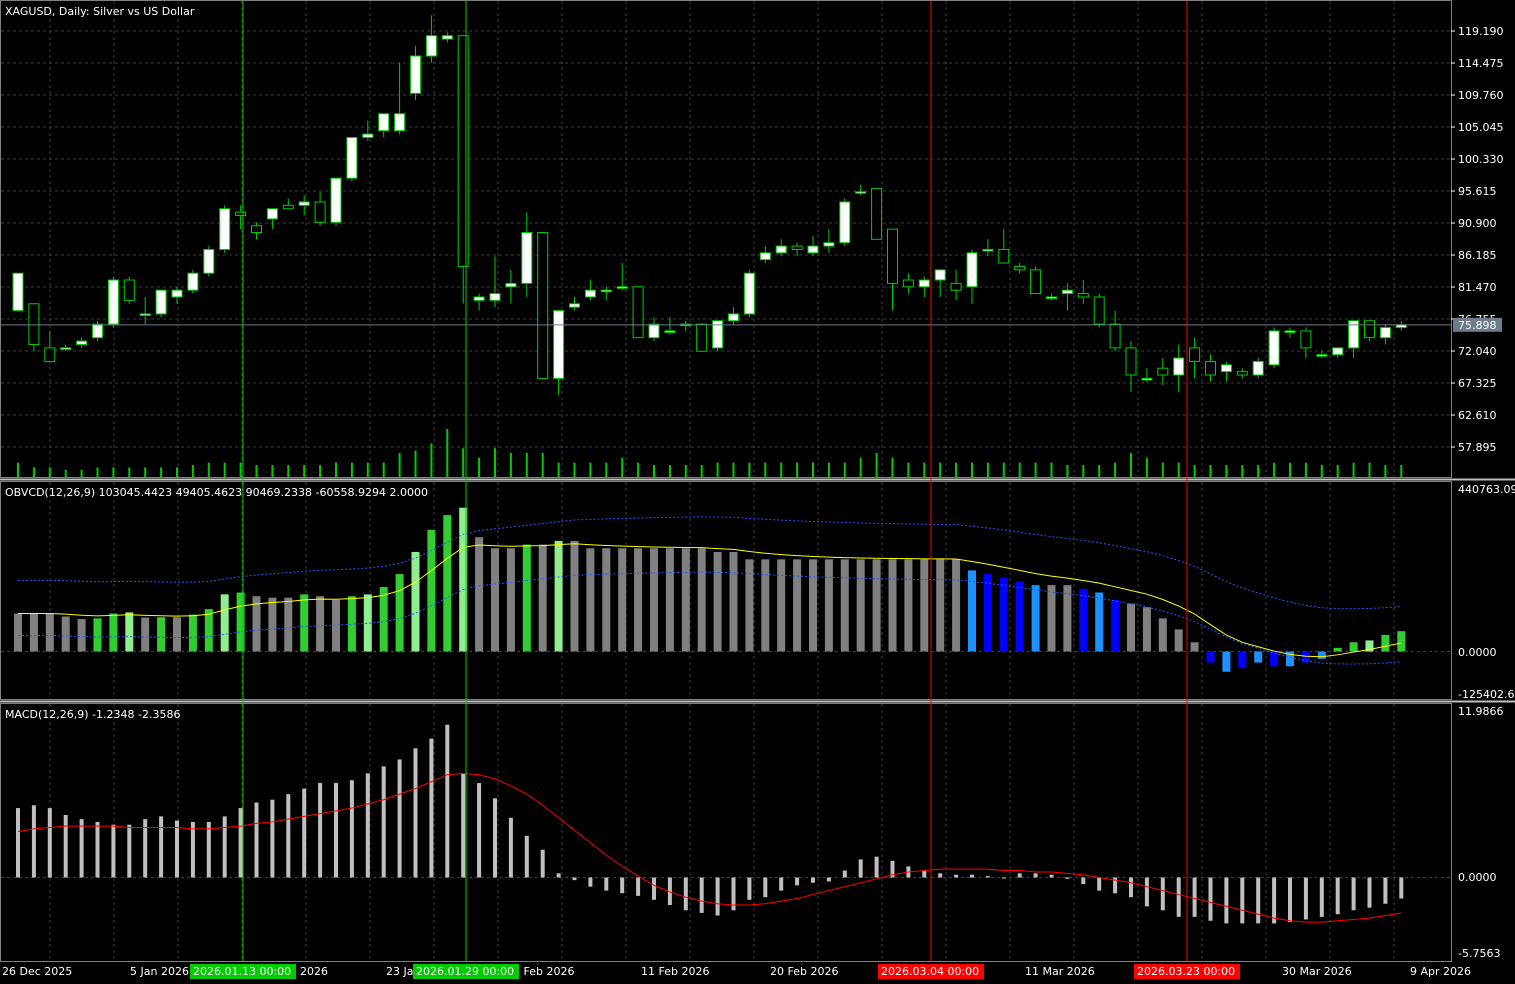  What do you see at coordinates (1477, 325) in the screenshot?
I see `current-price-label: 75.898` at bounding box center [1477, 325].